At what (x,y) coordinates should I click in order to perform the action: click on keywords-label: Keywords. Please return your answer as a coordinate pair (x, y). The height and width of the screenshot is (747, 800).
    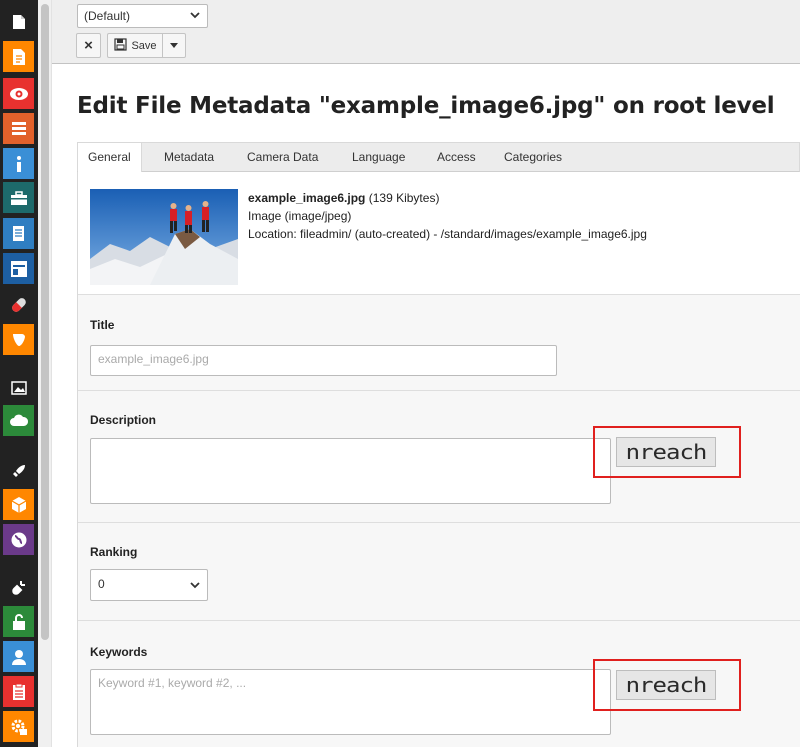
    Looking at the image, I should click on (119, 652).